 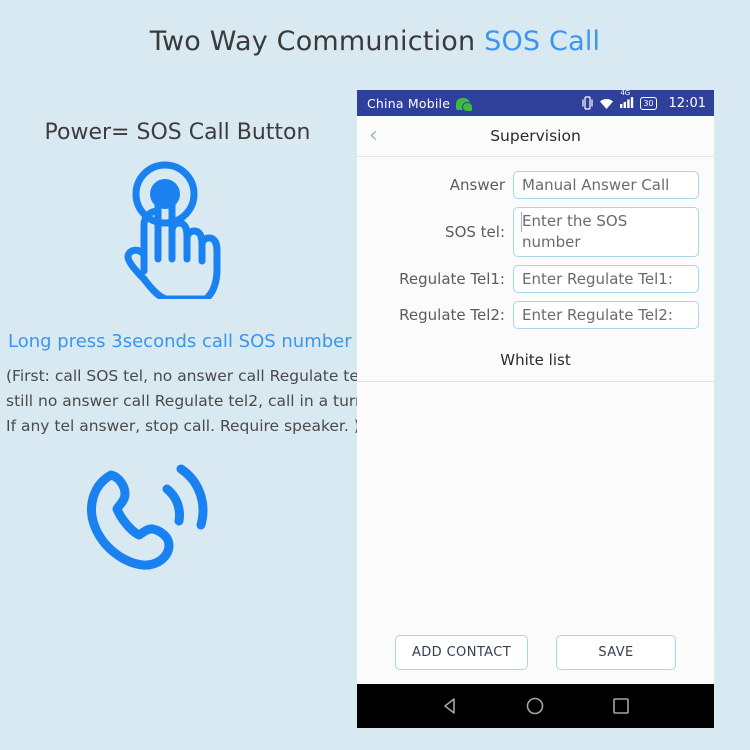 I want to click on whitelist-section-title: White list, so click(x=535, y=362).